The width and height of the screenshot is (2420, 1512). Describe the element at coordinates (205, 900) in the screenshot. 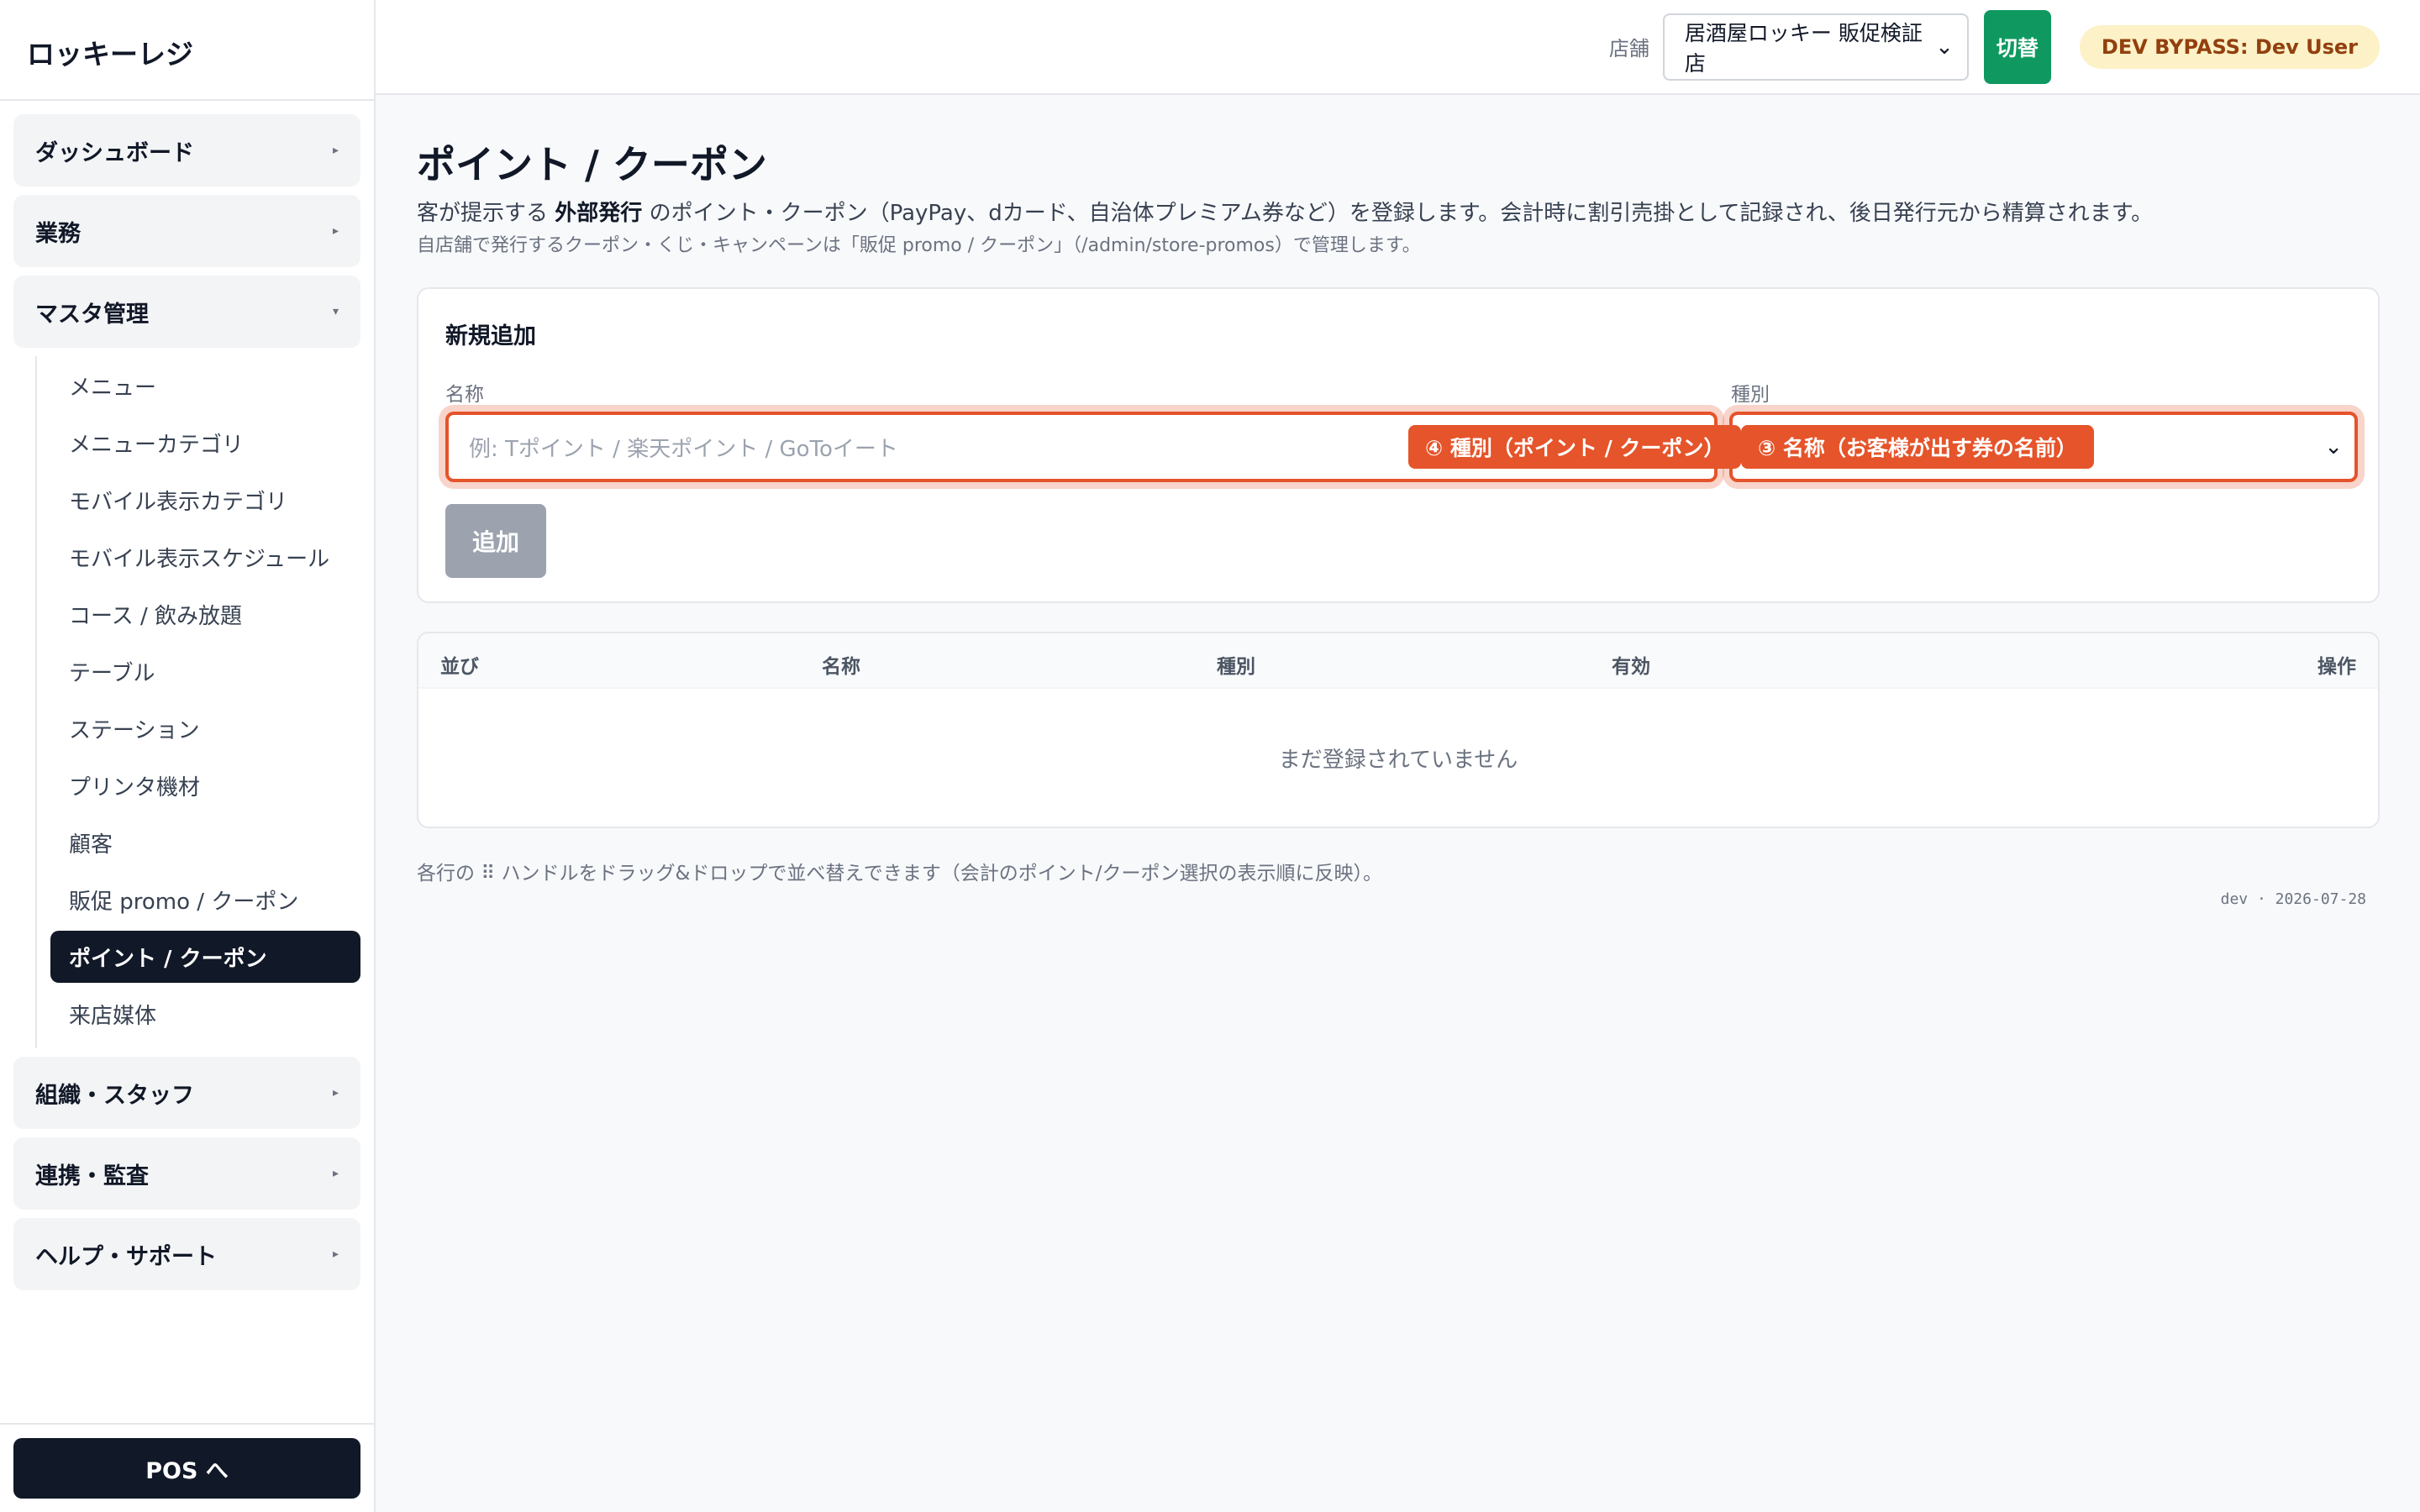

I see `sidebar-item-store-promo: 販促 promo / クーポン` at that location.